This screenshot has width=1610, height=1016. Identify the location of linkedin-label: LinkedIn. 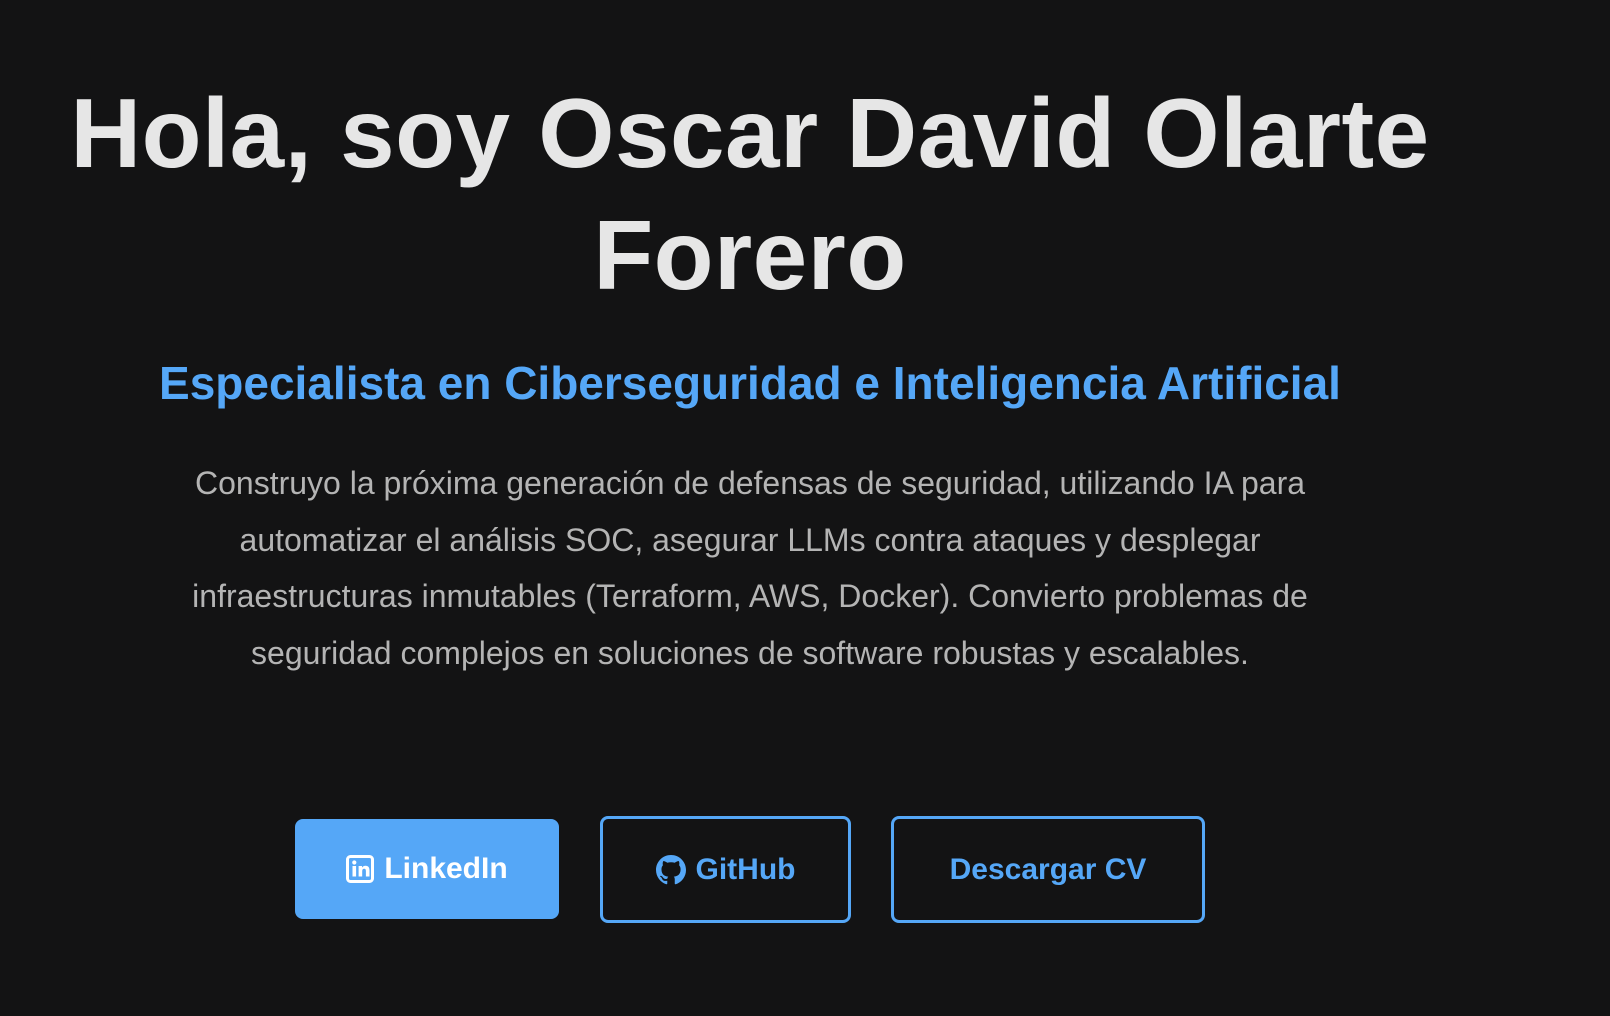
(446, 868).